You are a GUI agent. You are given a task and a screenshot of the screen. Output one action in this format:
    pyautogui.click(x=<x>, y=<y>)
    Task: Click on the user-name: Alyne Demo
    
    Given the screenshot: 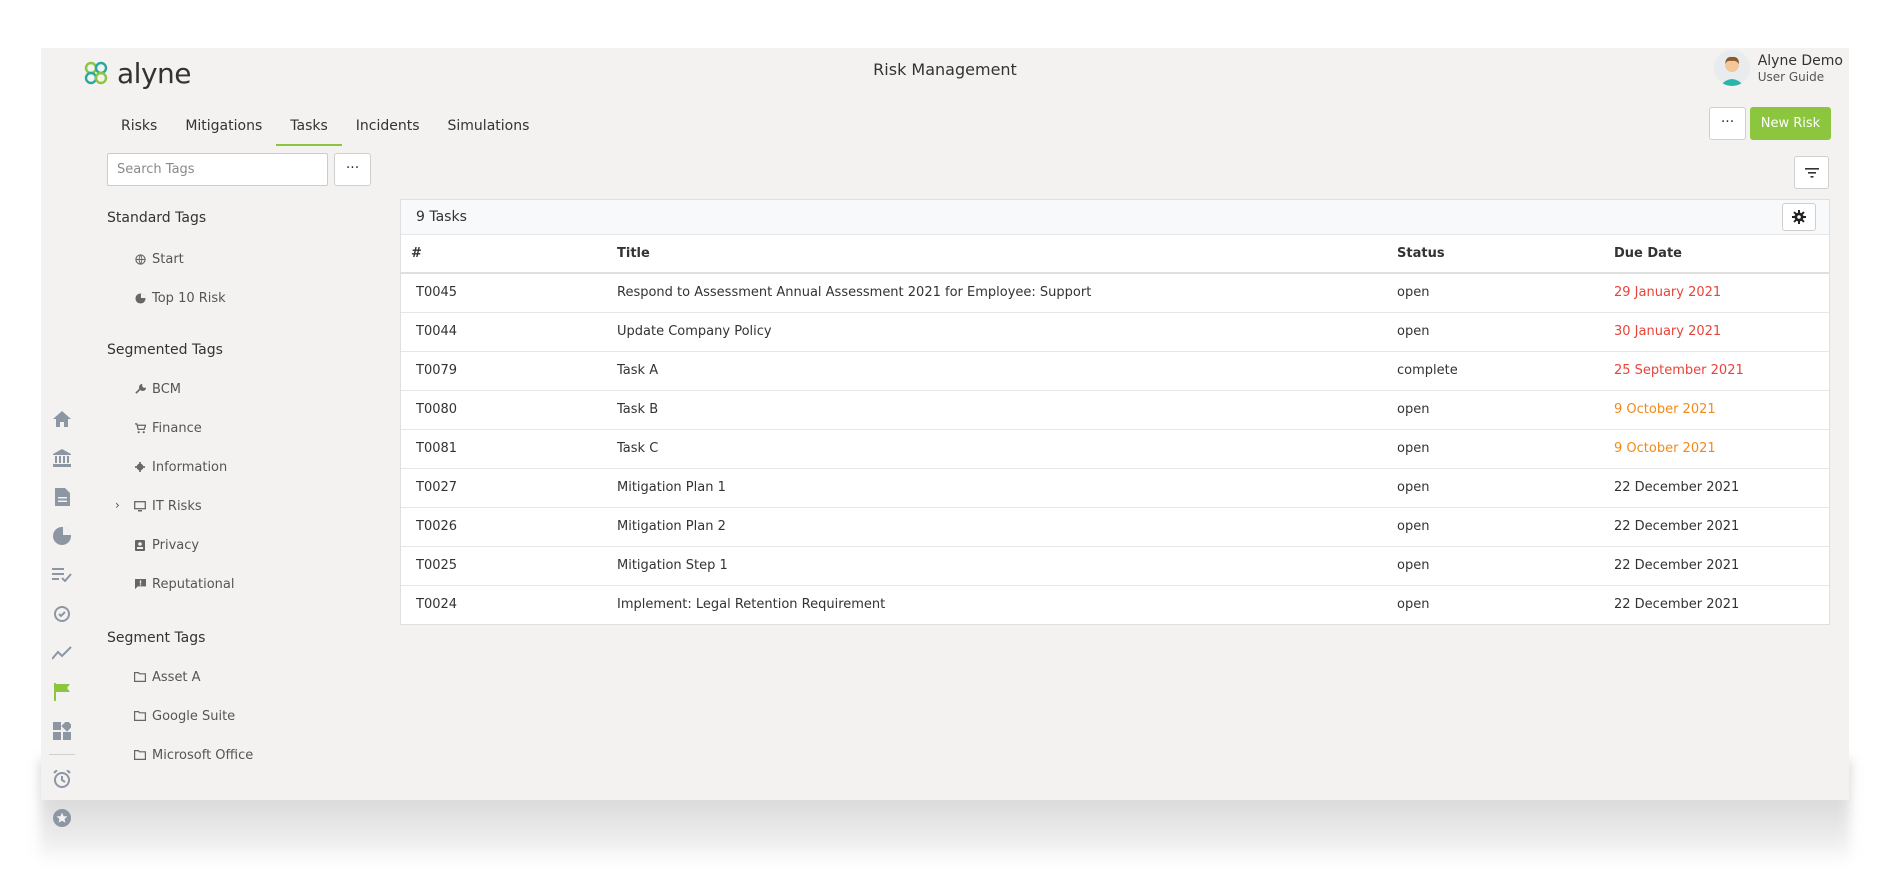 What is the action you would take?
    pyautogui.click(x=1800, y=61)
    